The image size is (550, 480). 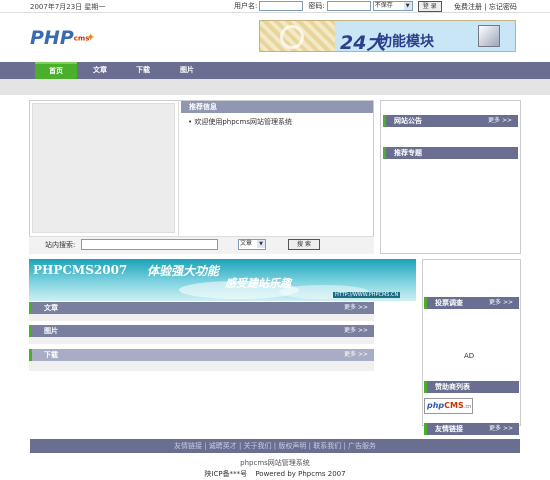 What do you see at coordinates (452, 387) in the screenshot?
I see `sponsors-title: 赞助商列表` at bounding box center [452, 387].